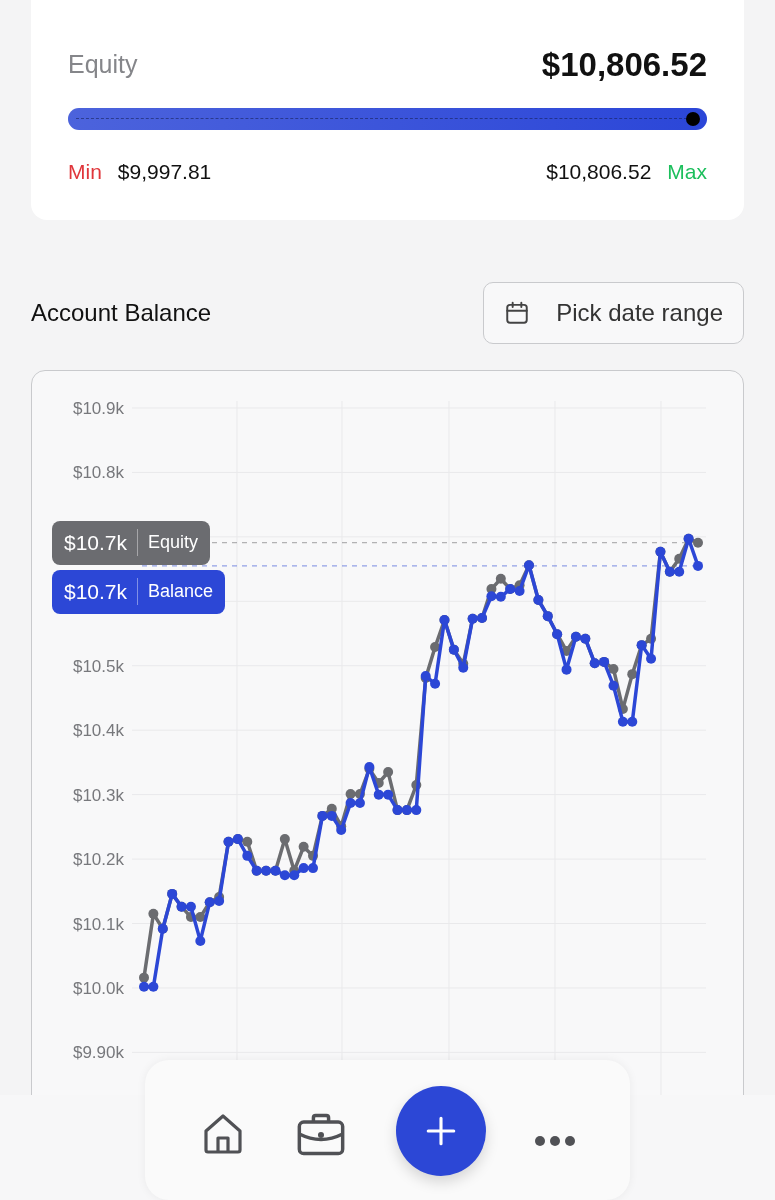 The image size is (775, 1200). What do you see at coordinates (98, 473) in the screenshot?
I see `axis-label: $10.8k` at bounding box center [98, 473].